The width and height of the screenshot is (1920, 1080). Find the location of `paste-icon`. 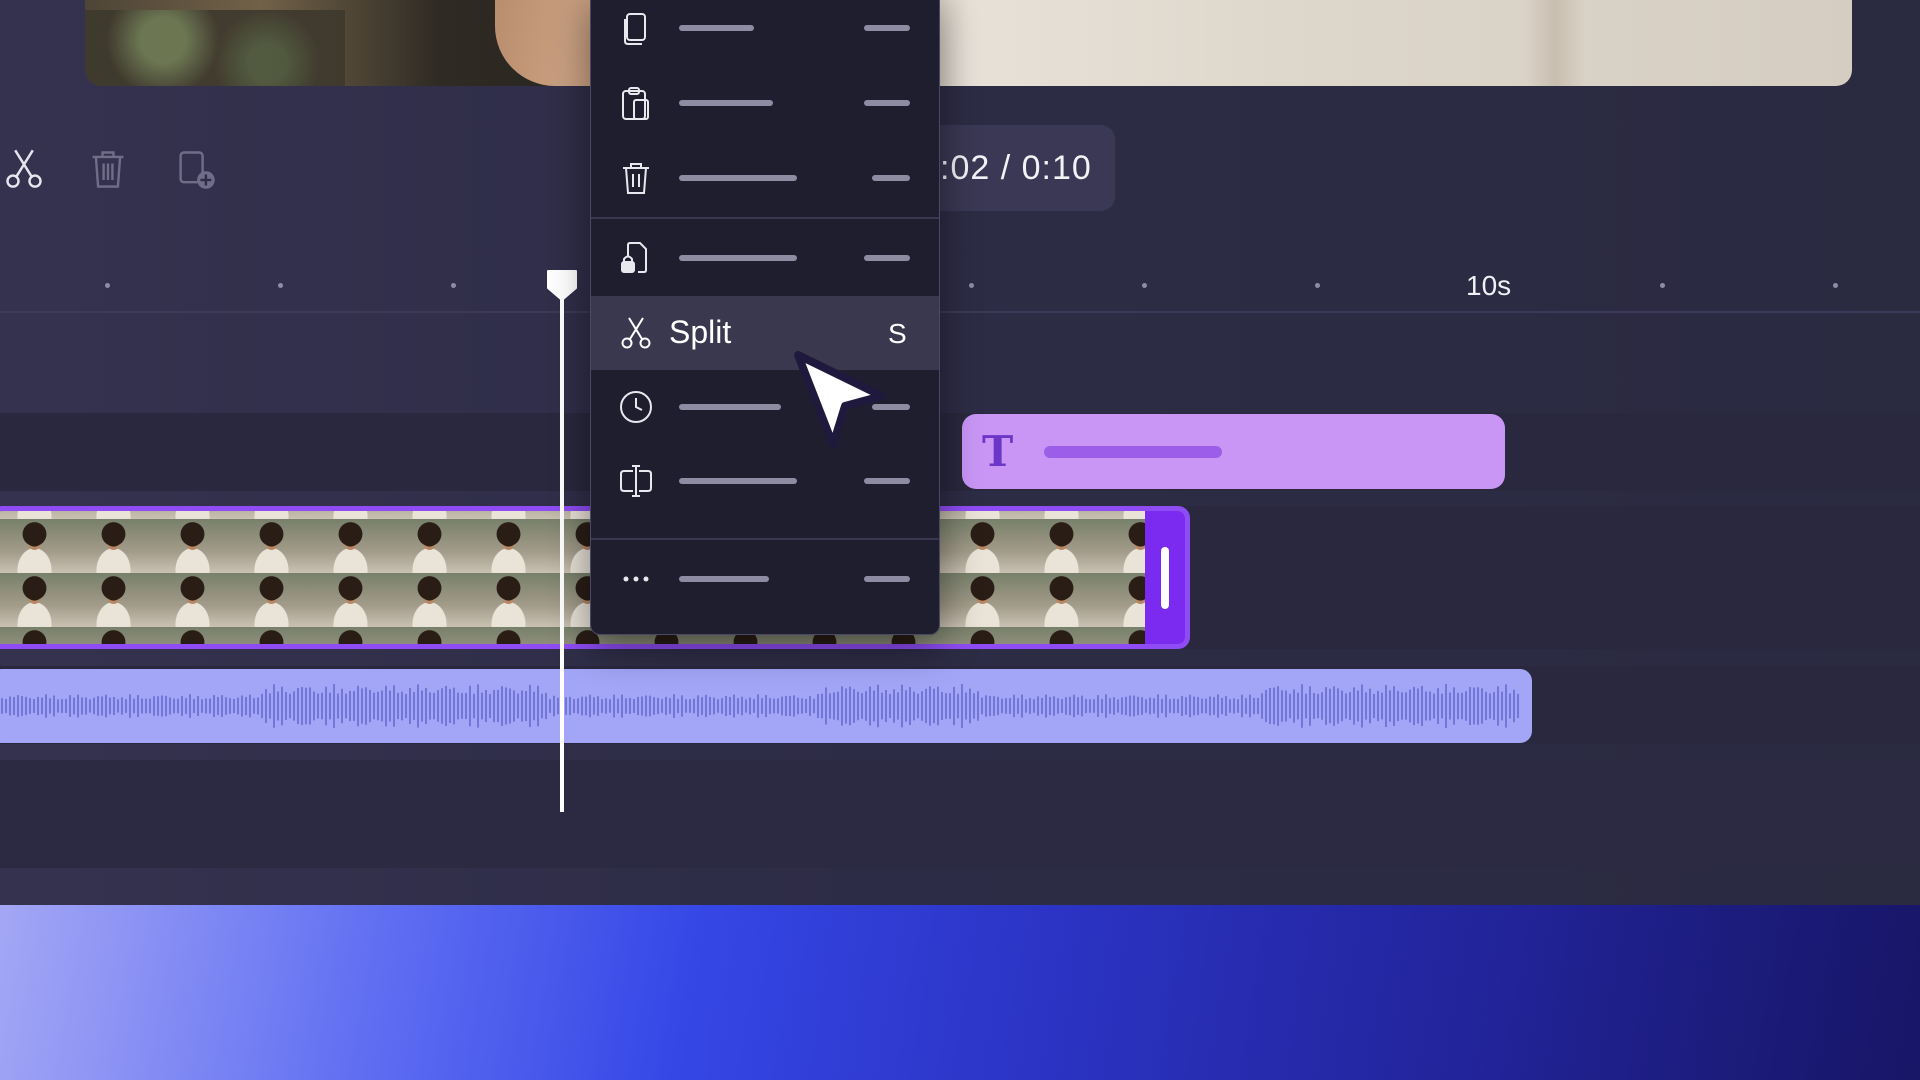

paste-icon is located at coordinates (636, 103).